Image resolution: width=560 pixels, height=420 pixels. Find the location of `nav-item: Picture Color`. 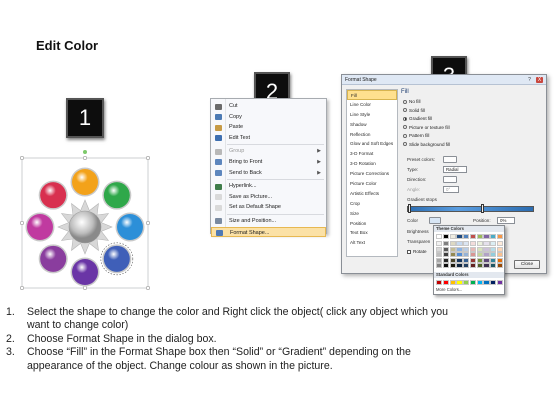

nav-item: Picture Color is located at coordinates (372, 184).